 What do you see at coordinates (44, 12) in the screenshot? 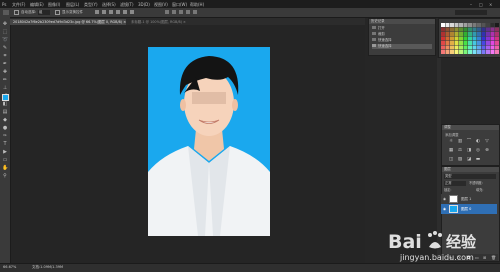
I see `auto-select-dropdown: 组` at bounding box center [44, 12].